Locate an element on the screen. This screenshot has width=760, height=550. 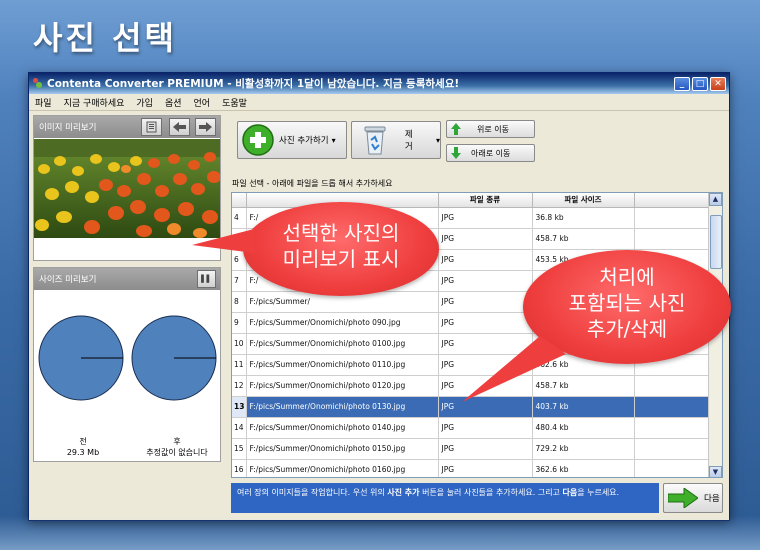
previous-button is located at coordinates (179, 127).